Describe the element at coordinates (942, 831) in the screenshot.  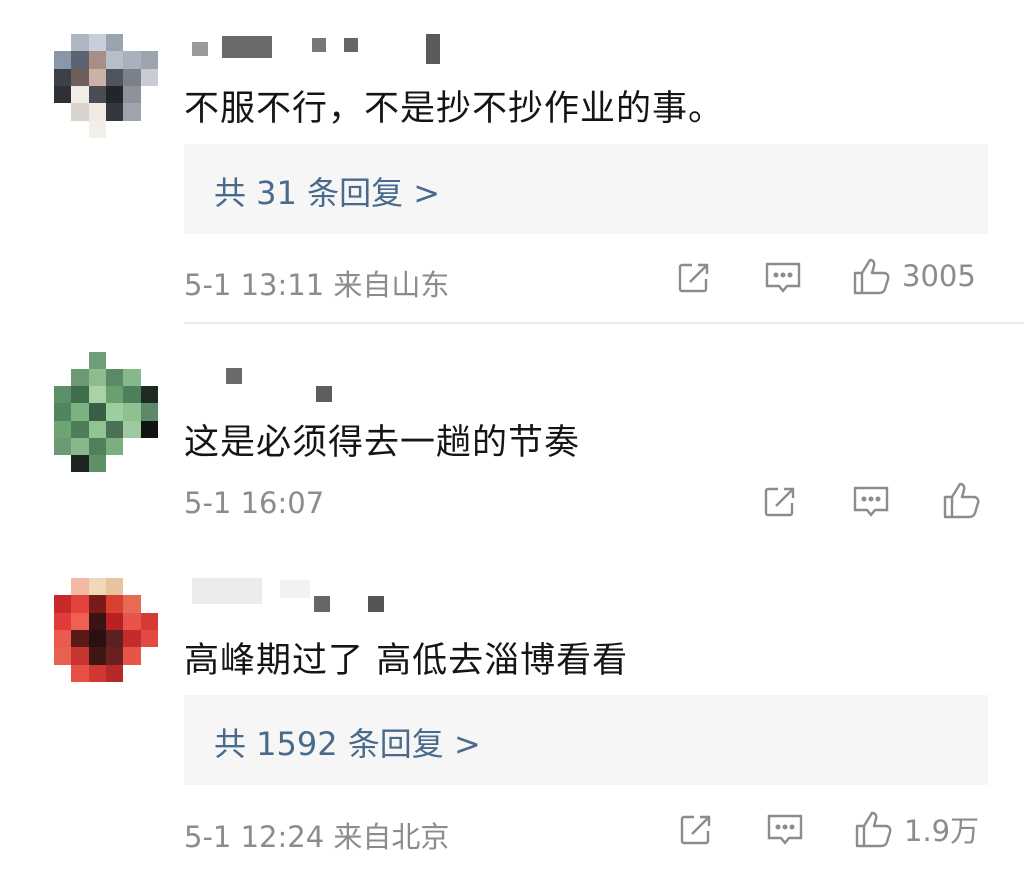
I see `like-count: 1.9万` at that location.